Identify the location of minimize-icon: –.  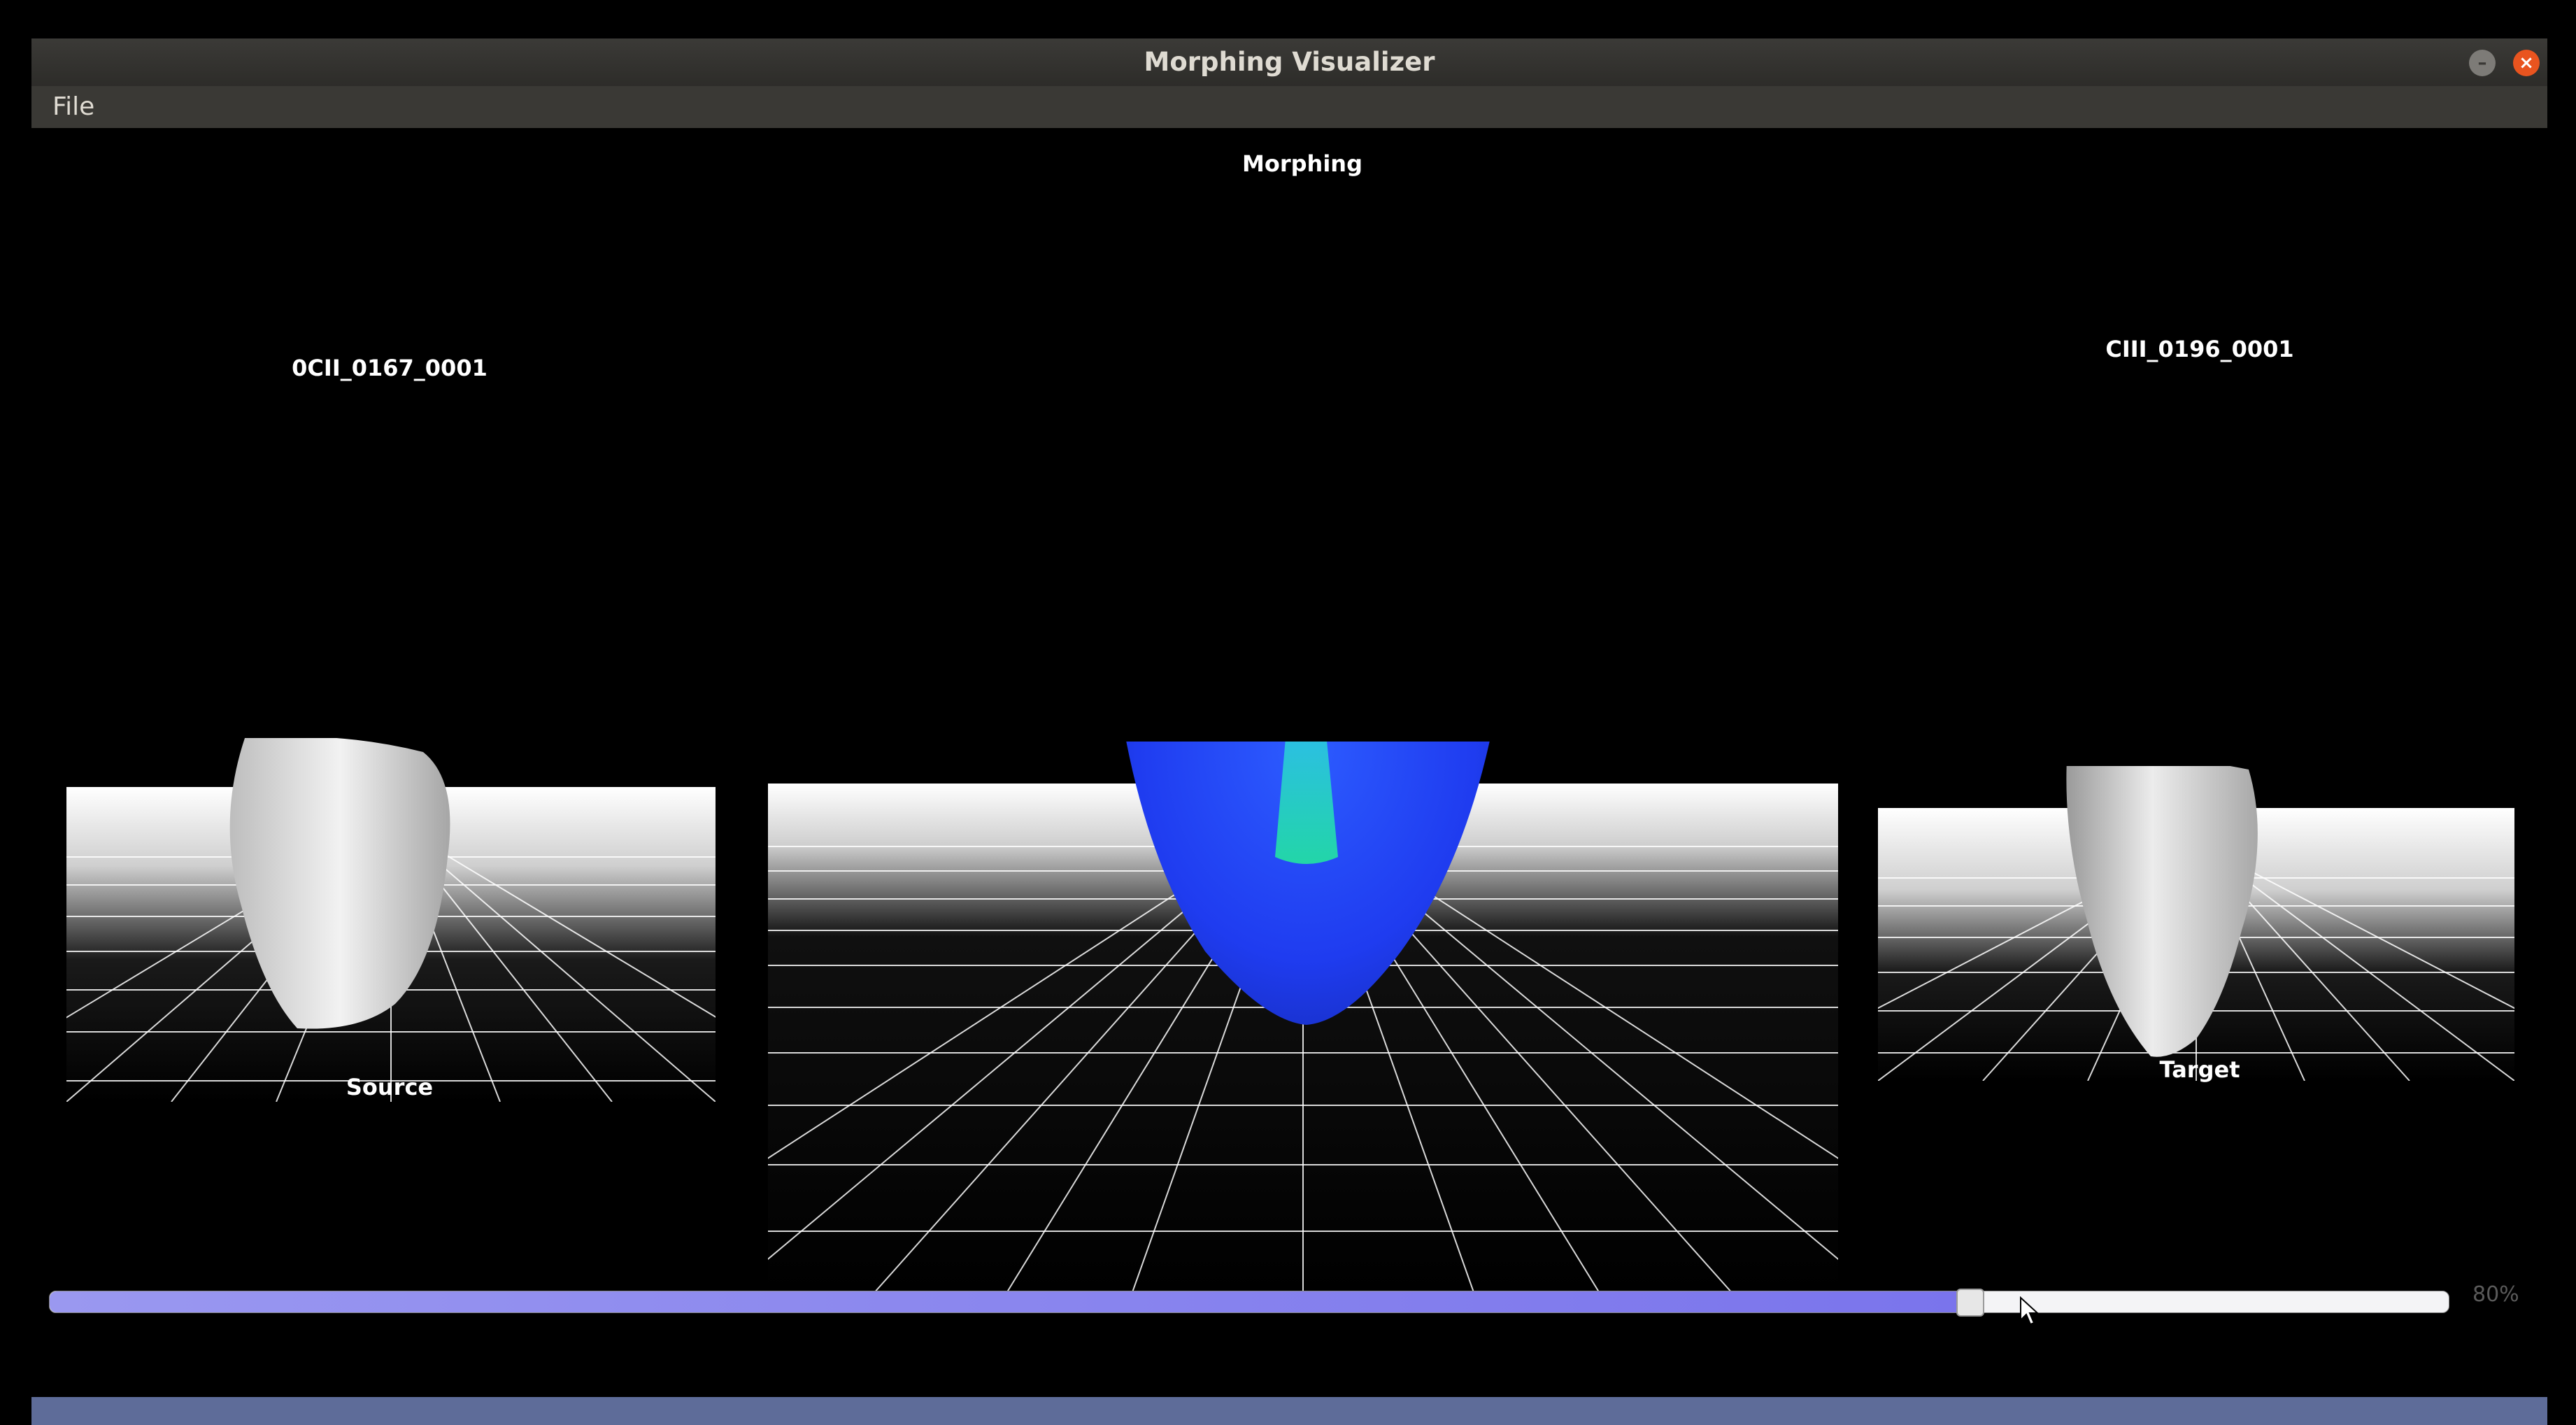
(2482, 63).